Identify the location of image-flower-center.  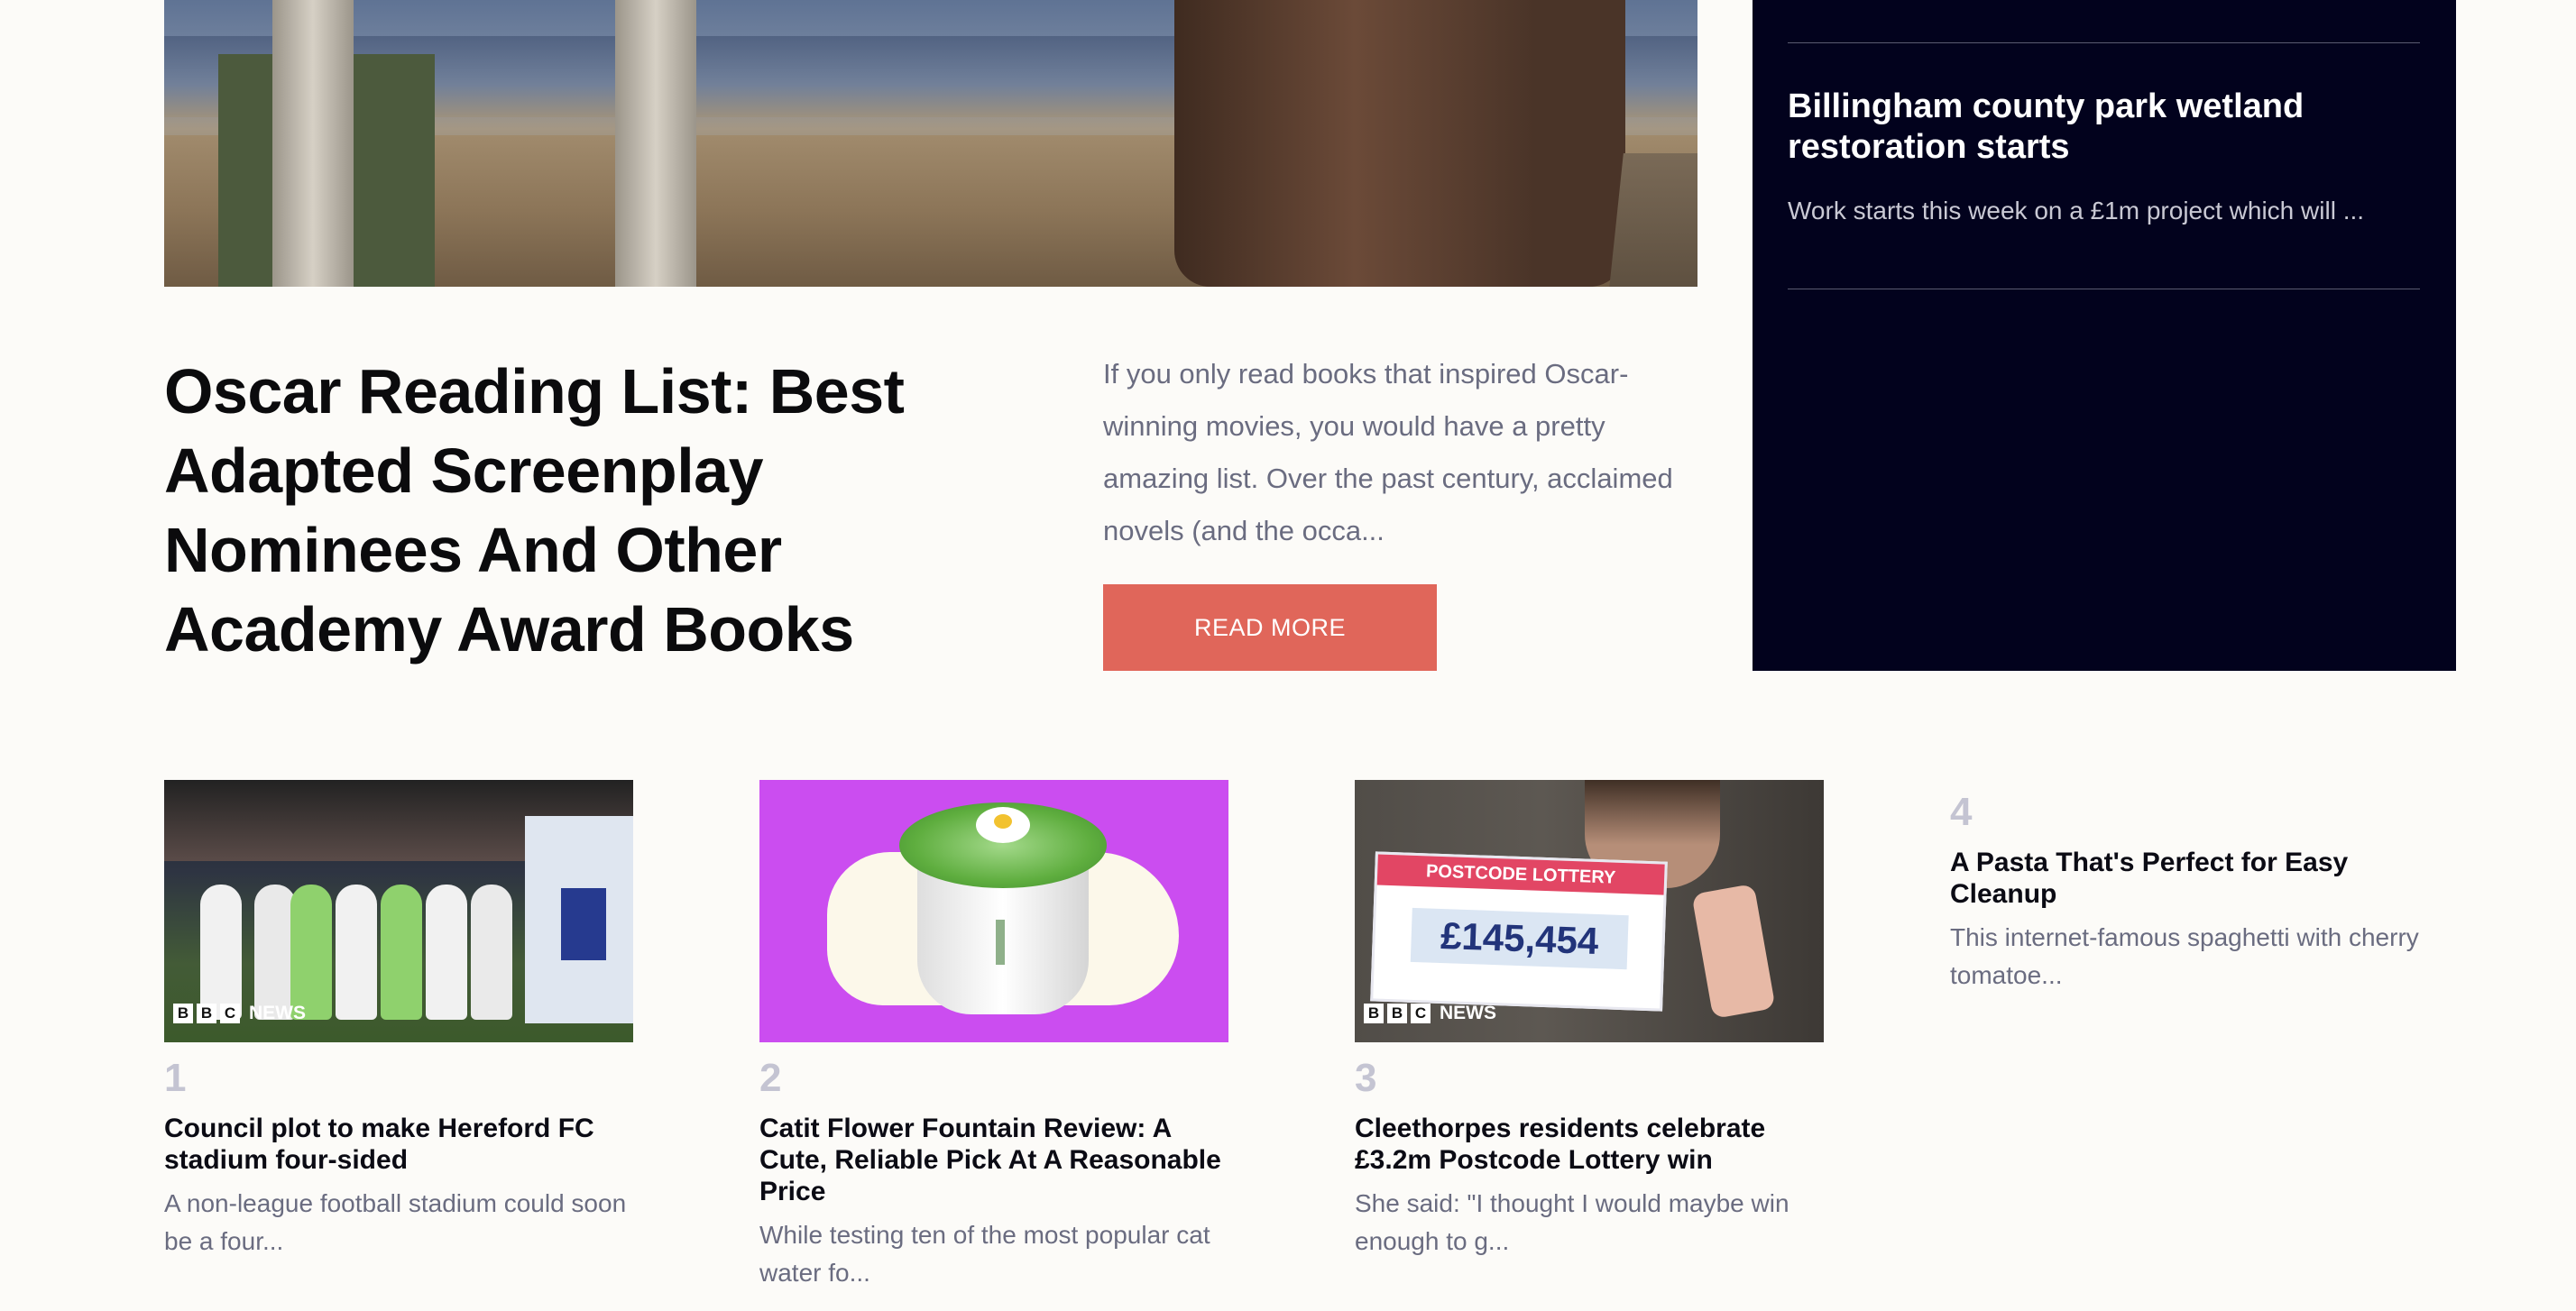
(1003, 821).